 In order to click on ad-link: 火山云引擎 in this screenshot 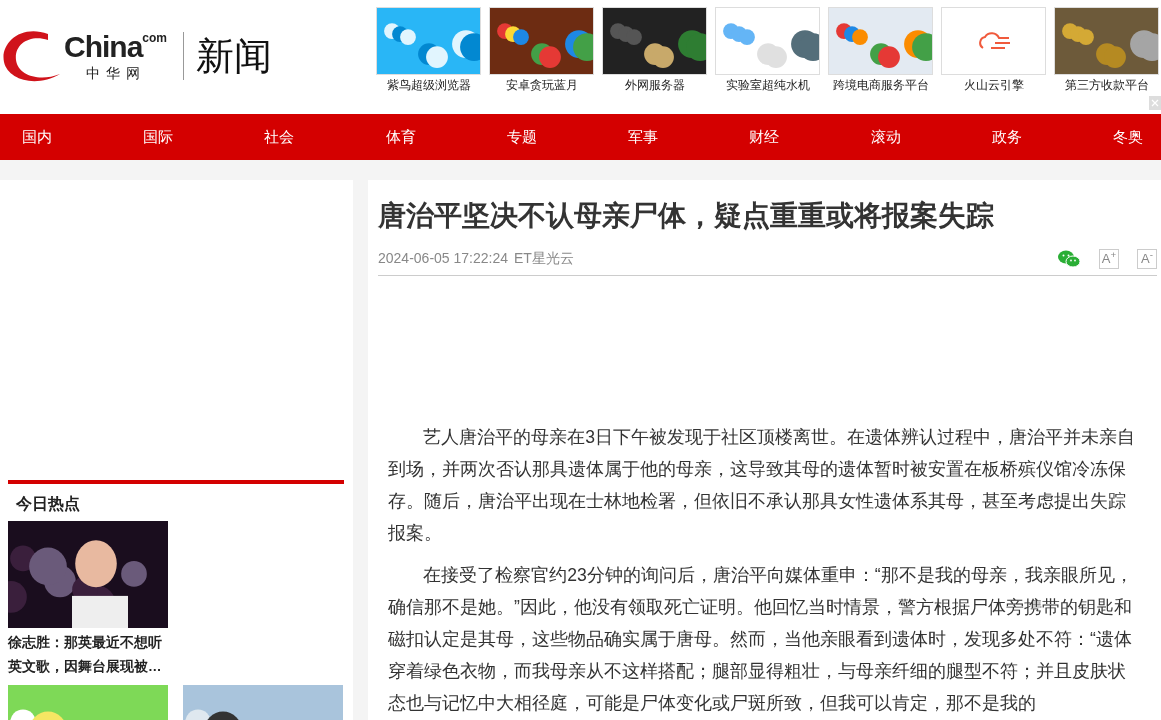, I will do `click(993, 86)`.